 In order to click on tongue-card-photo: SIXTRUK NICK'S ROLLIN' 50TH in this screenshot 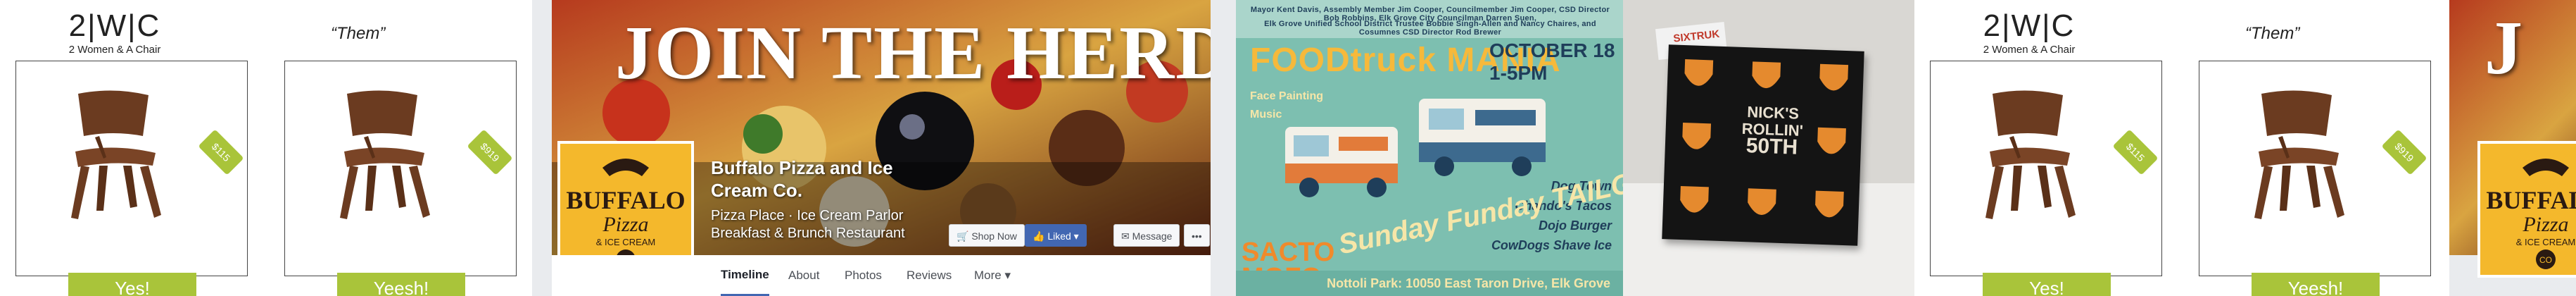, I will do `click(1768, 148)`.